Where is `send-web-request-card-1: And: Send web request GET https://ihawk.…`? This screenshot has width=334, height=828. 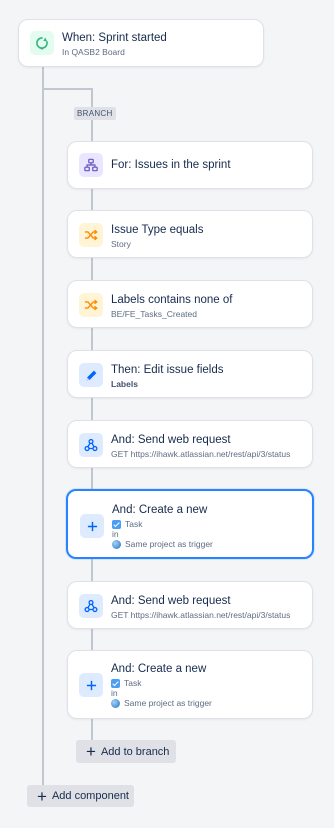 send-web-request-card-1: And: Send web request GET https://ihawk.… is located at coordinates (190, 444).